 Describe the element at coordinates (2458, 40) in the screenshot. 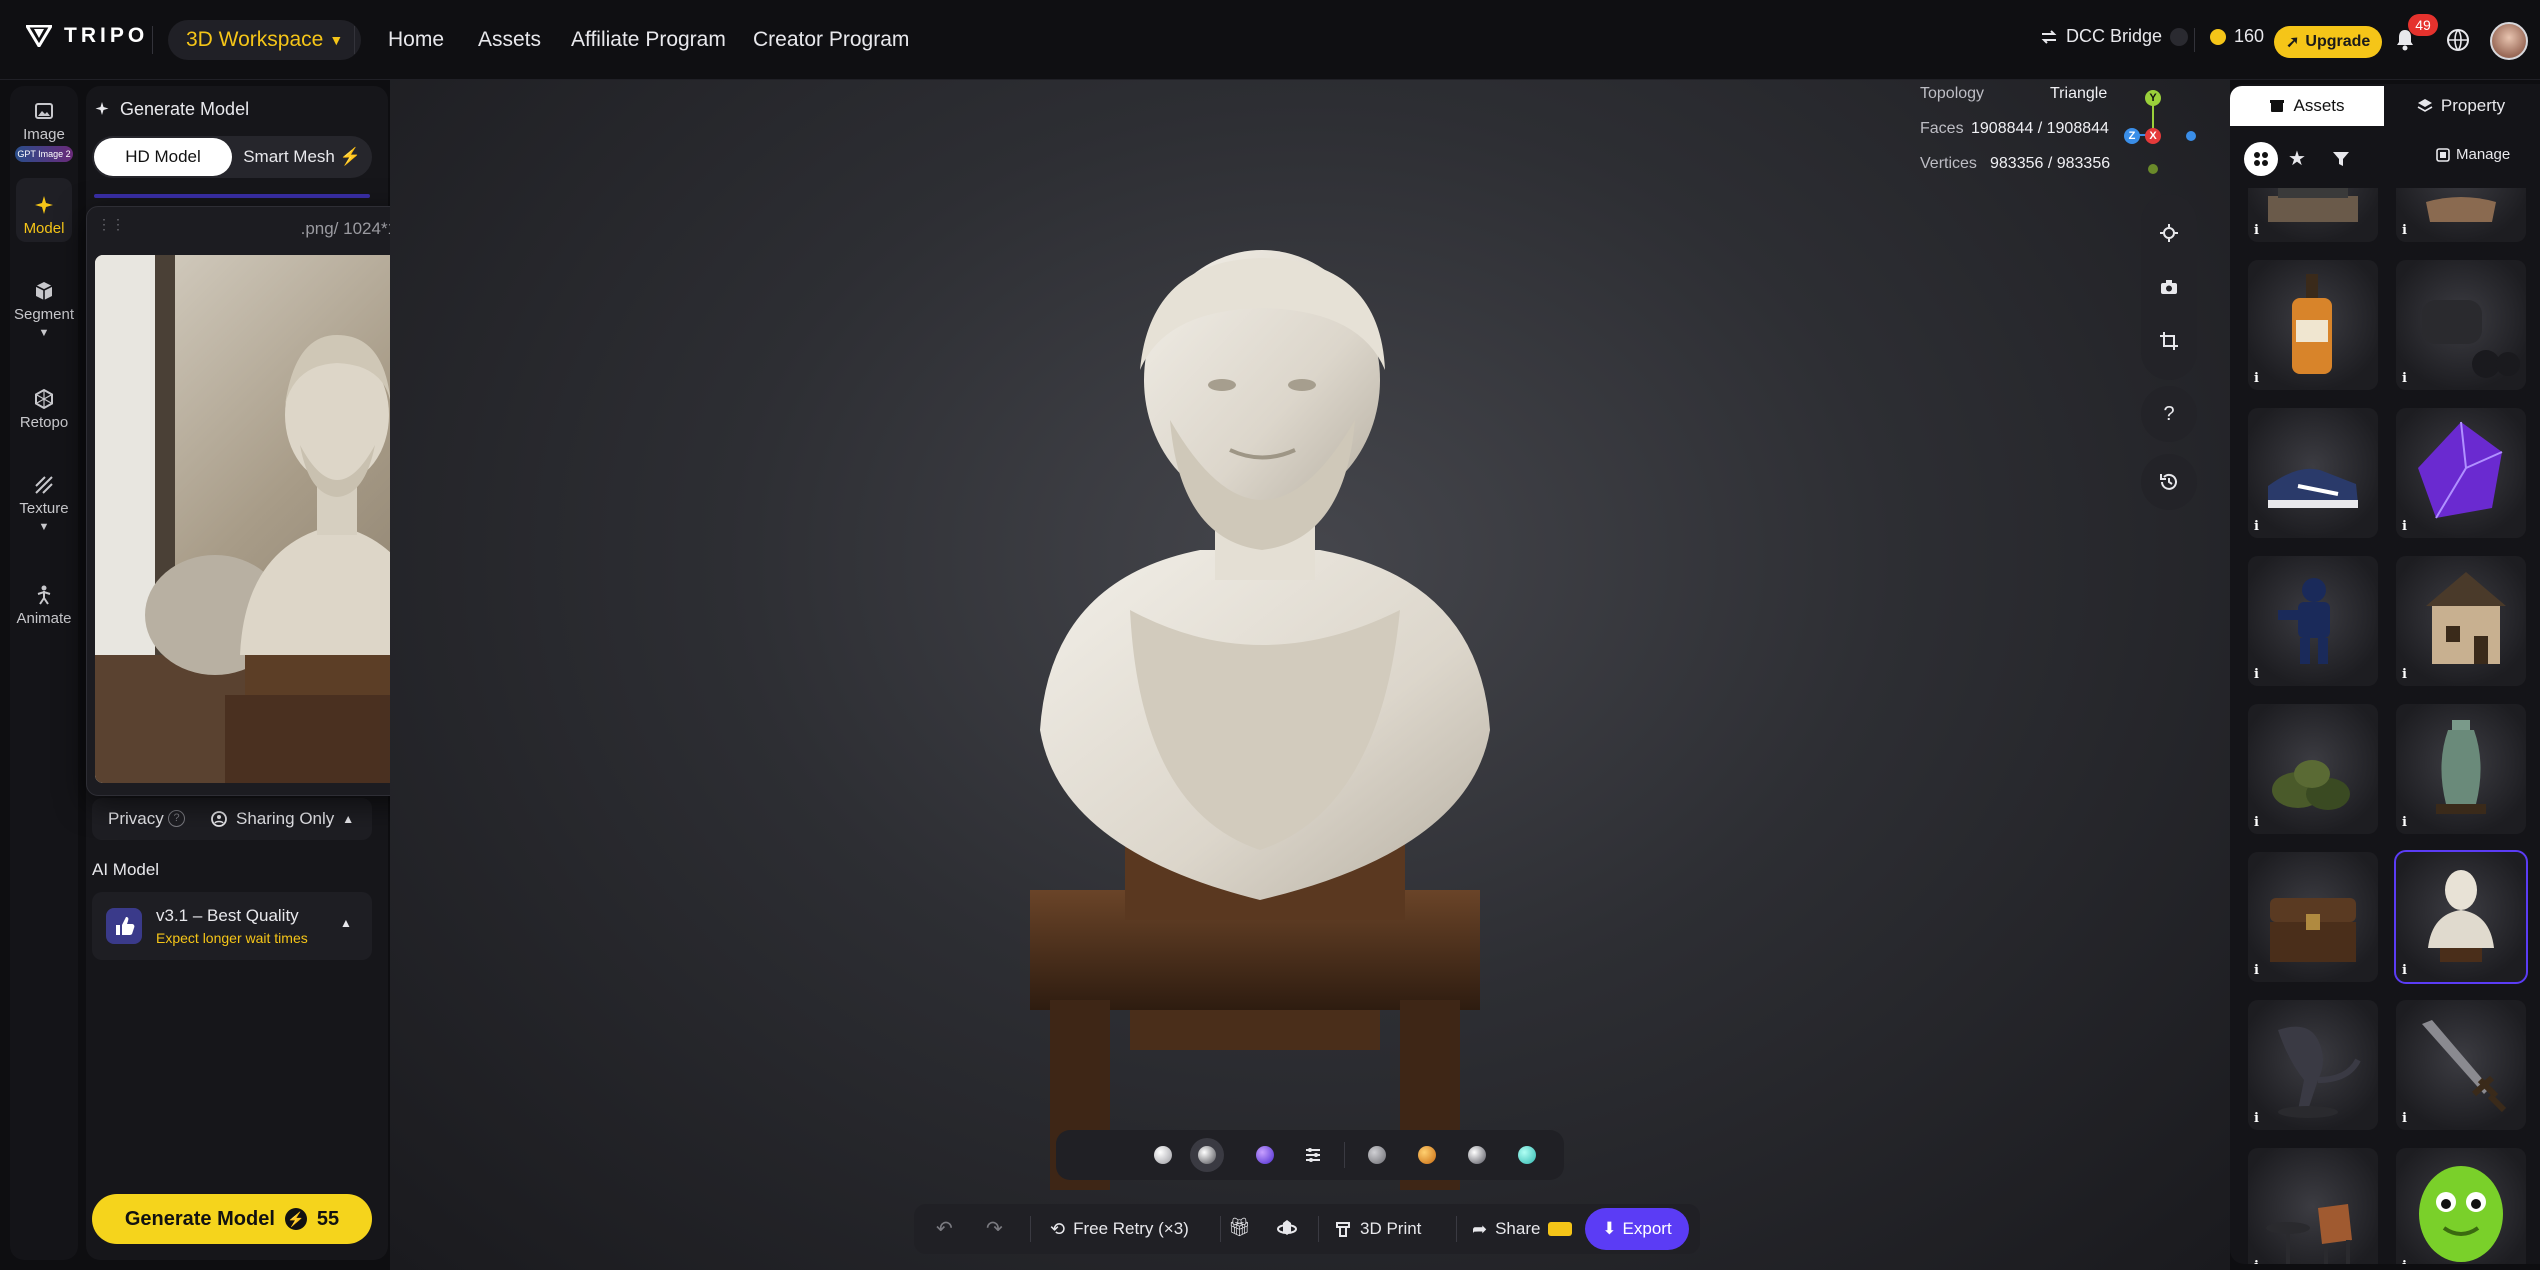

I see `language-button` at that location.